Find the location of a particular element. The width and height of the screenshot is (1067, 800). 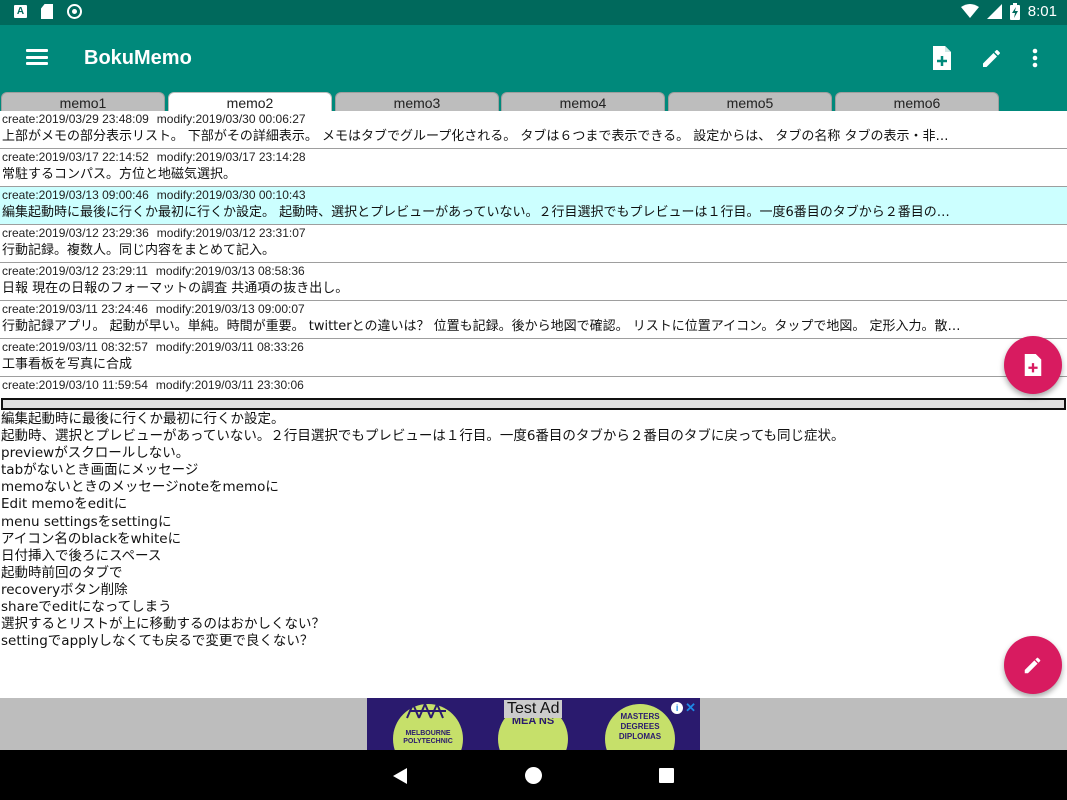

clock: 8:01 is located at coordinates (1042, 11).